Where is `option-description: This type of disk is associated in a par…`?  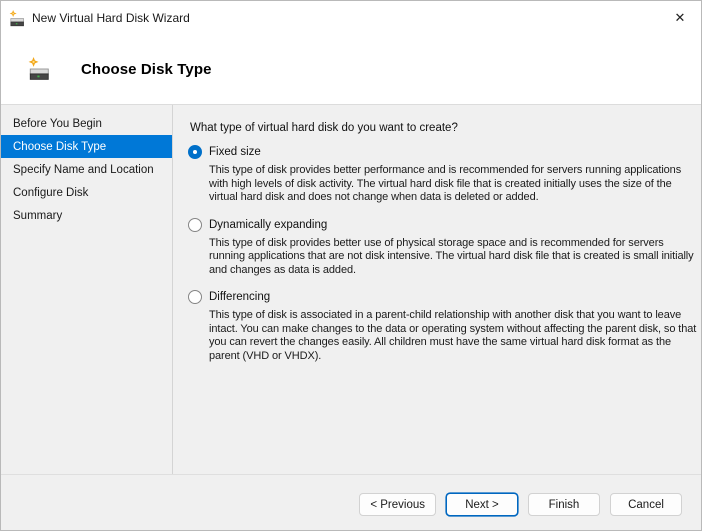 option-description: This type of disk is associated in a par… is located at coordinates (453, 335).